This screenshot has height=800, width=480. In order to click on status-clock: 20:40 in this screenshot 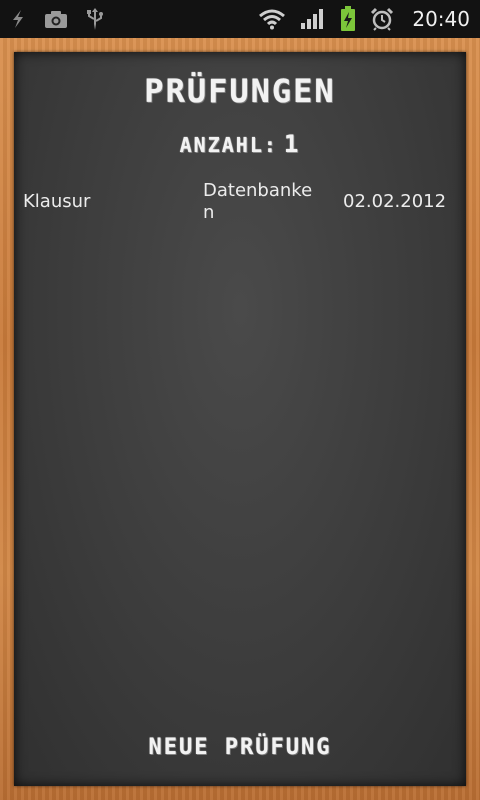, I will do `click(441, 19)`.